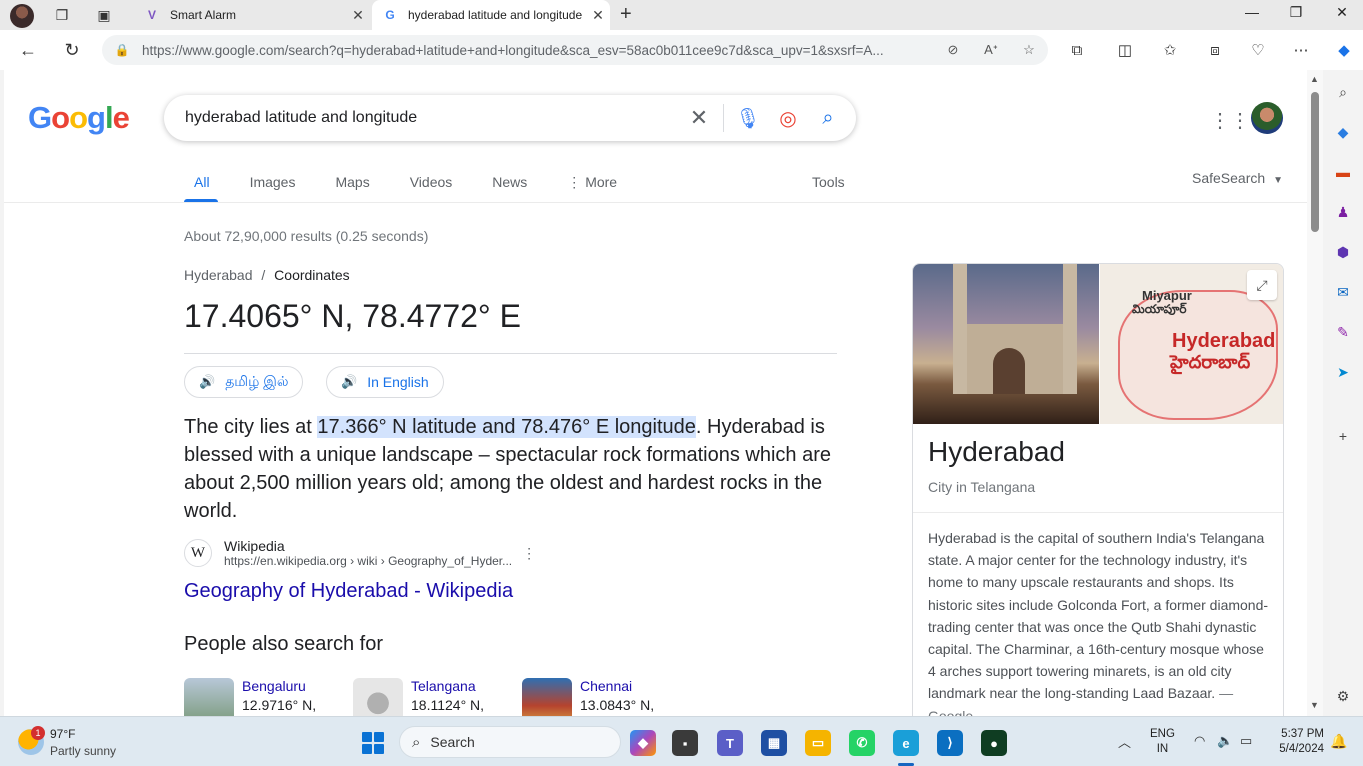 This screenshot has height=766, width=1363. Describe the element at coordinates (207, 381) in the screenshot. I see `speaker-icon: 🔊` at that location.